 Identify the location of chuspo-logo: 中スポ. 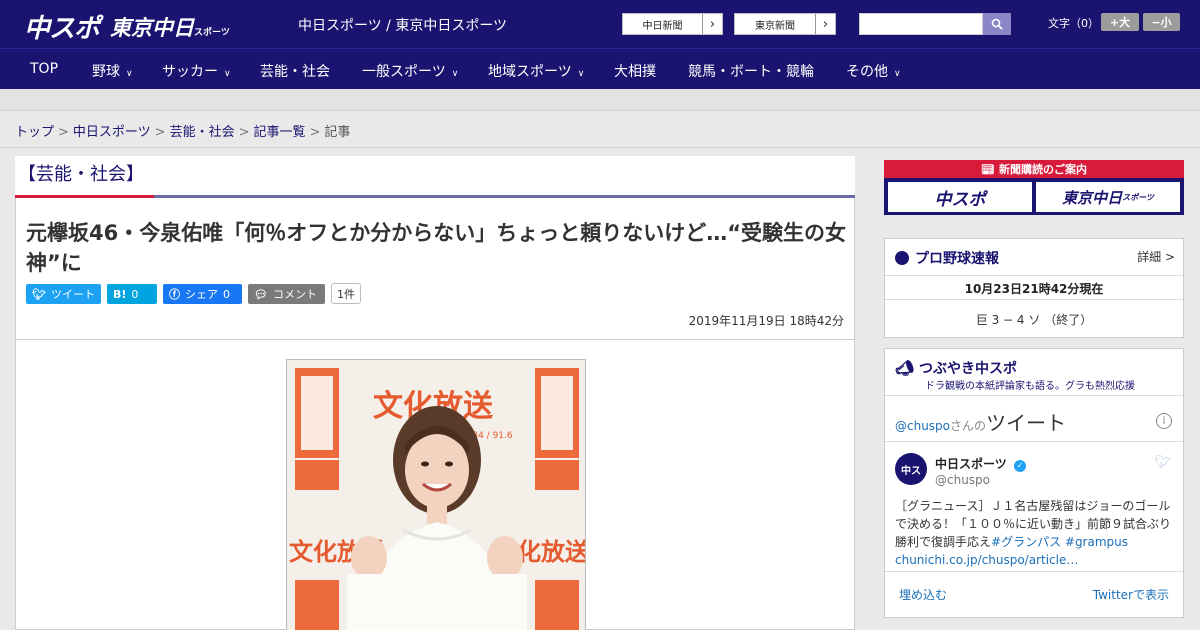
(62, 26).